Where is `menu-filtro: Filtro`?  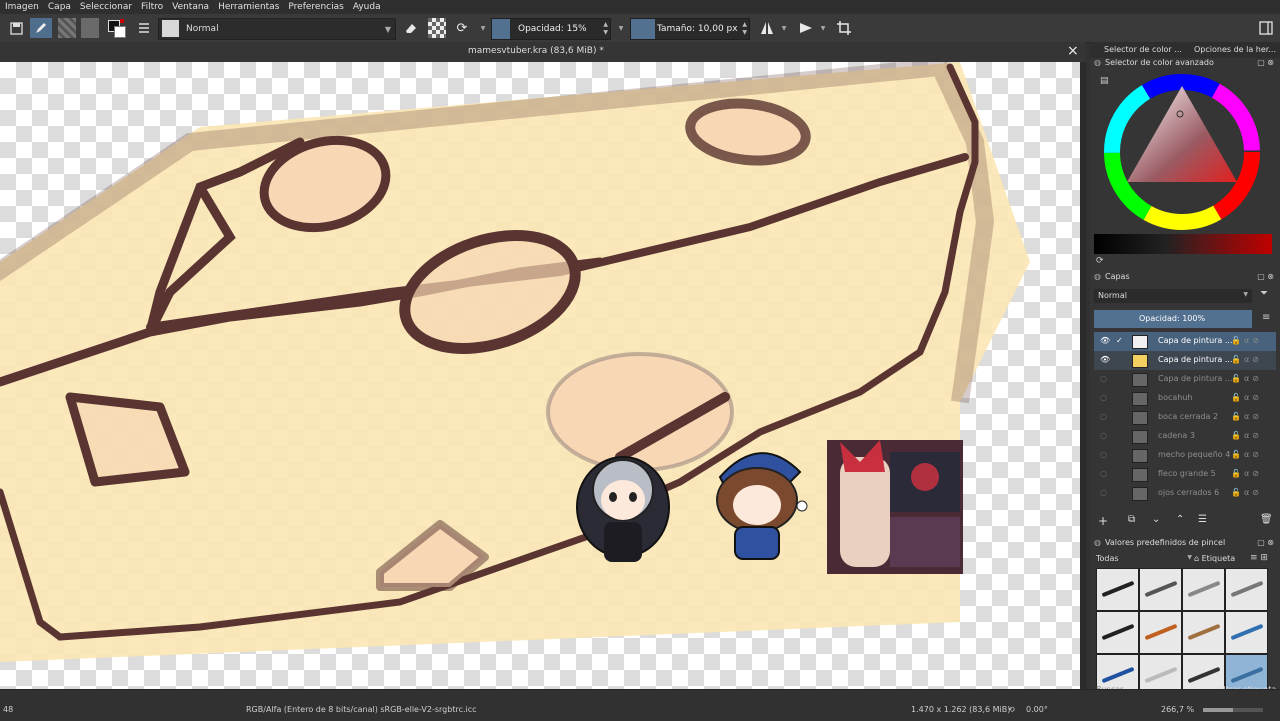
menu-filtro: Filtro is located at coordinates (151, 7).